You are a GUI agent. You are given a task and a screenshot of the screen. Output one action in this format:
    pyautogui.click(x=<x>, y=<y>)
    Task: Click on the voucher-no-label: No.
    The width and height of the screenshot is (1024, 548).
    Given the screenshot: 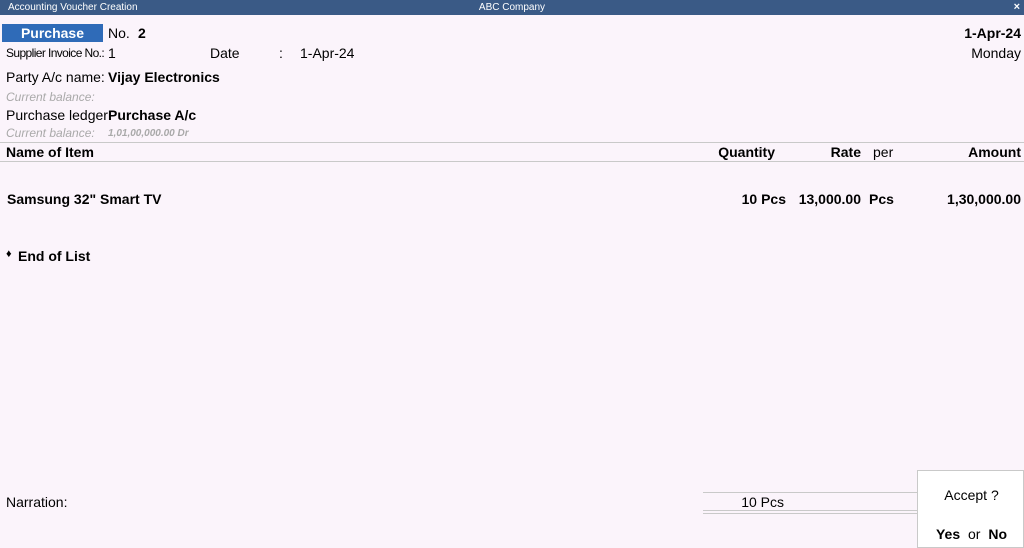 What is the action you would take?
    pyautogui.click(x=119, y=33)
    